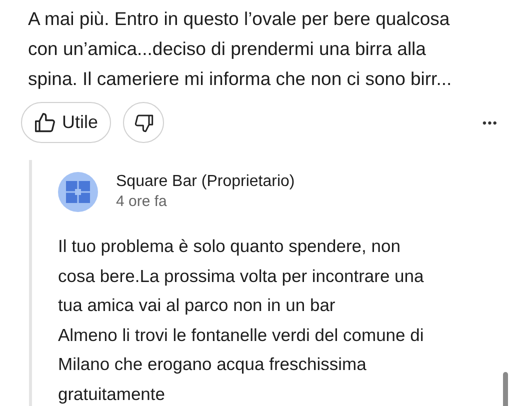 This screenshot has height=406, width=512. I want to click on scrollbar, so click(505, 389).